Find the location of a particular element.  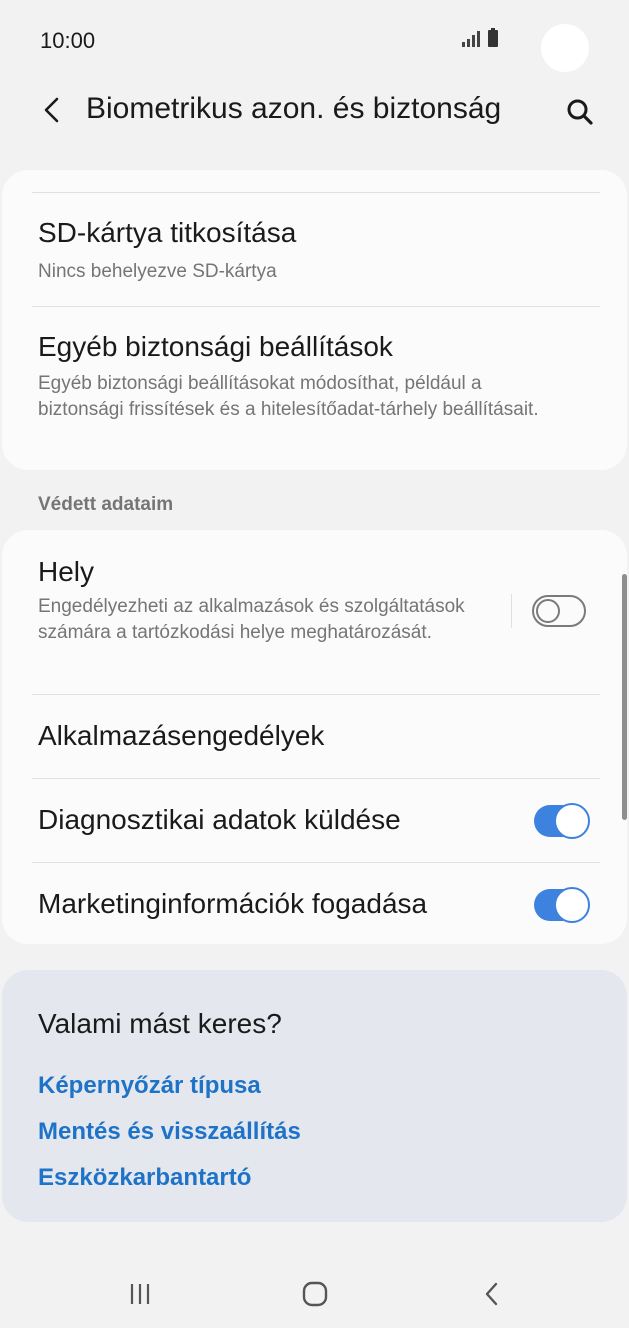

toggle-separator is located at coordinates (511, 611).